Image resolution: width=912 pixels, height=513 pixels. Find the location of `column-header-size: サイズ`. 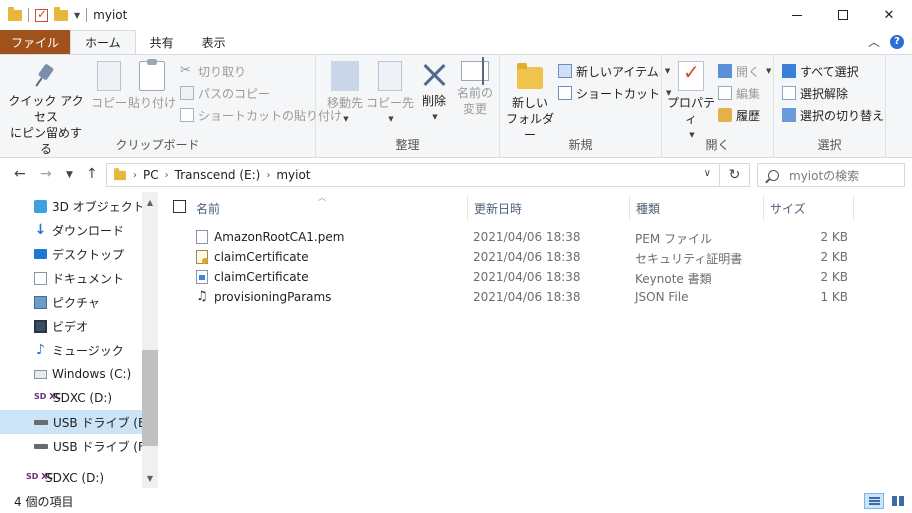

column-header-size: サイズ is located at coordinates (809, 208).